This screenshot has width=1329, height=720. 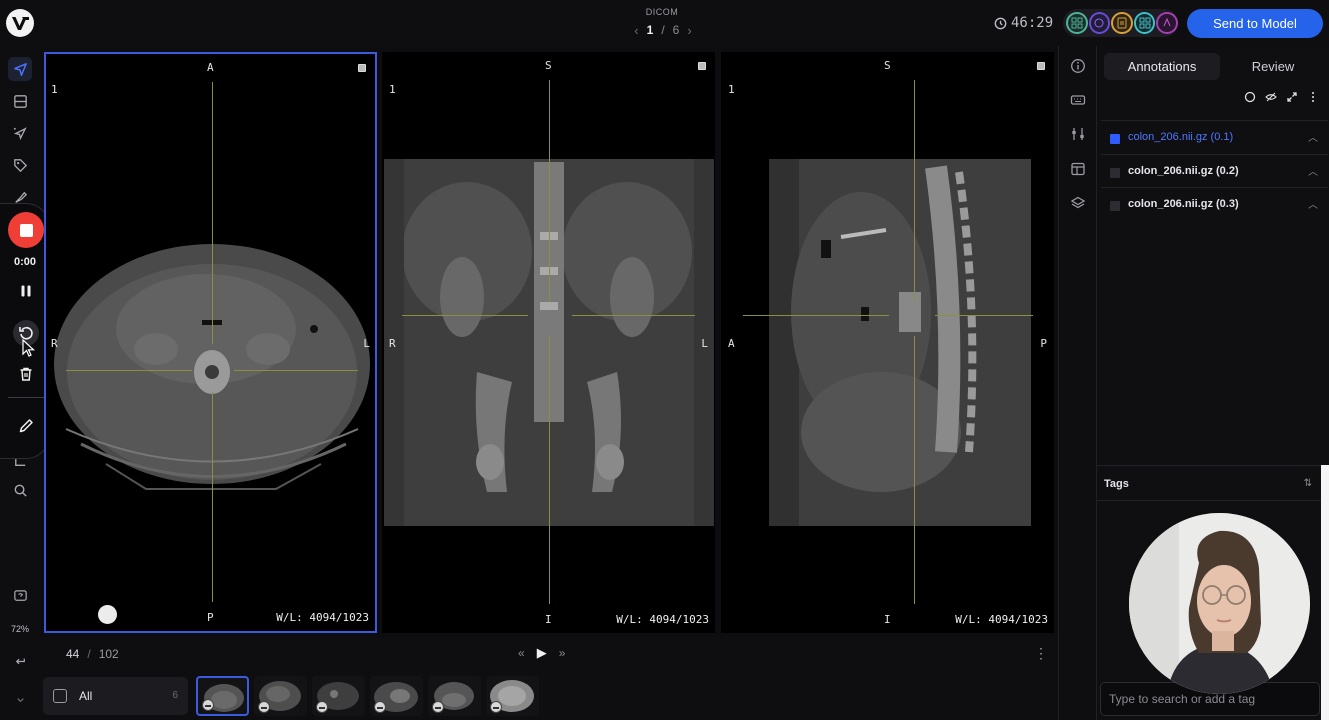 What do you see at coordinates (210, 67) in the screenshot?
I see `orientation-top: A` at bounding box center [210, 67].